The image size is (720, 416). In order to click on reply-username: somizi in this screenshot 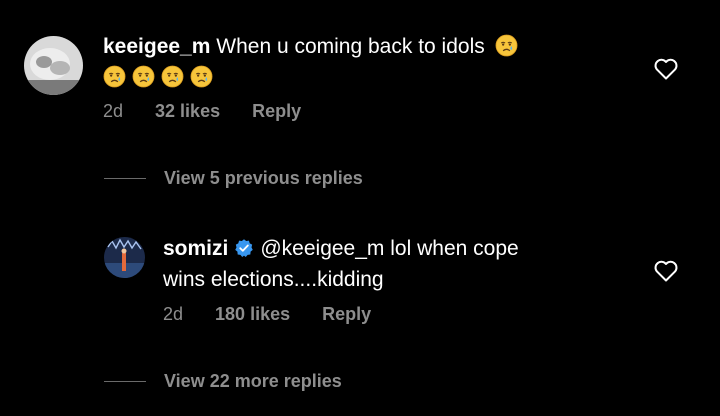, I will do `click(195, 248)`.